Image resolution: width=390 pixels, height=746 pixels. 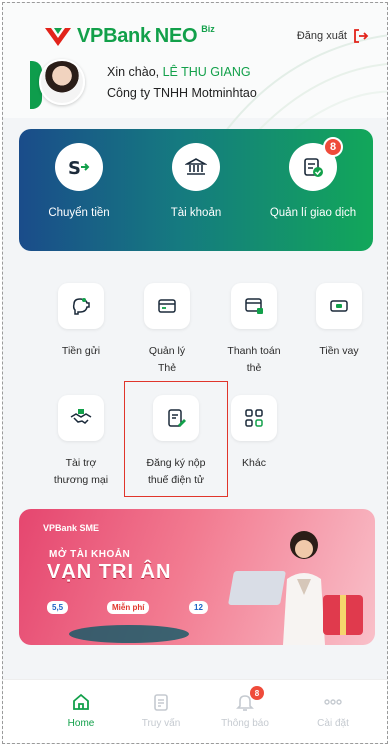 What do you see at coordinates (254, 306) in the screenshot?
I see `card-payment-icon` at bounding box center [254, 306].